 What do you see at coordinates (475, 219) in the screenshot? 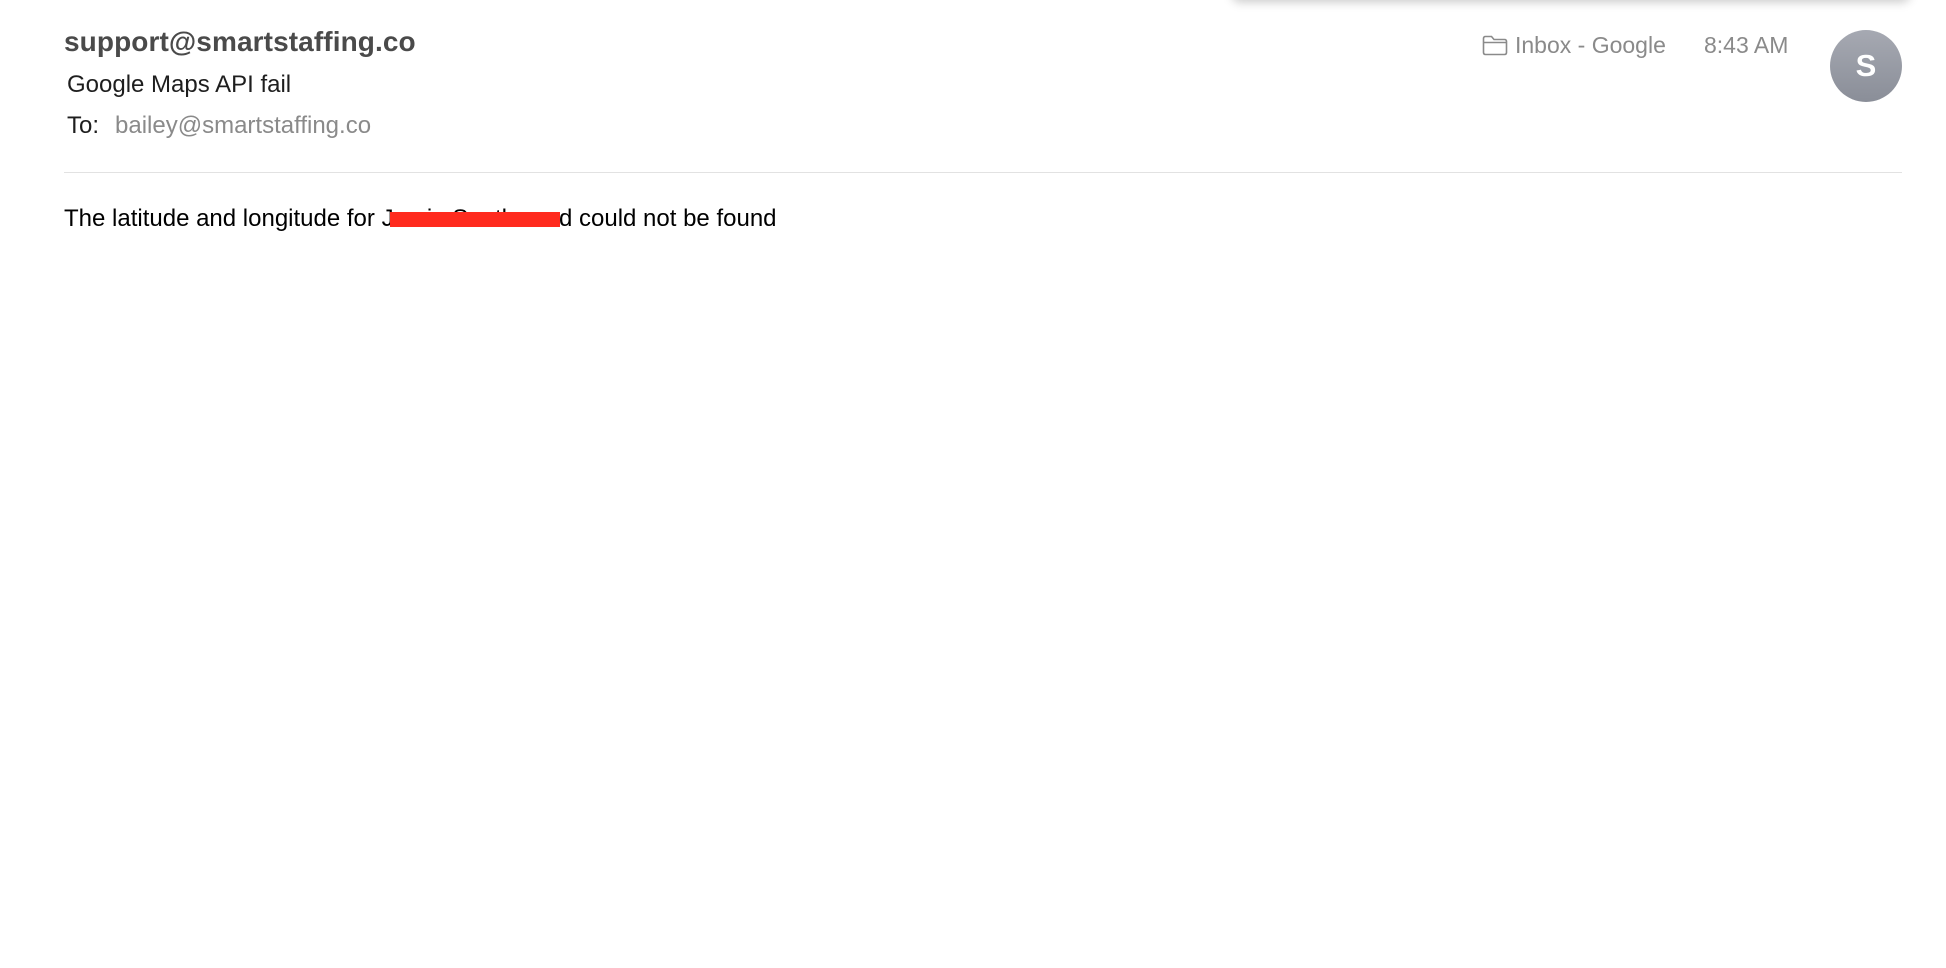
I see `redaction-bar` at bounding box center [475, 219].